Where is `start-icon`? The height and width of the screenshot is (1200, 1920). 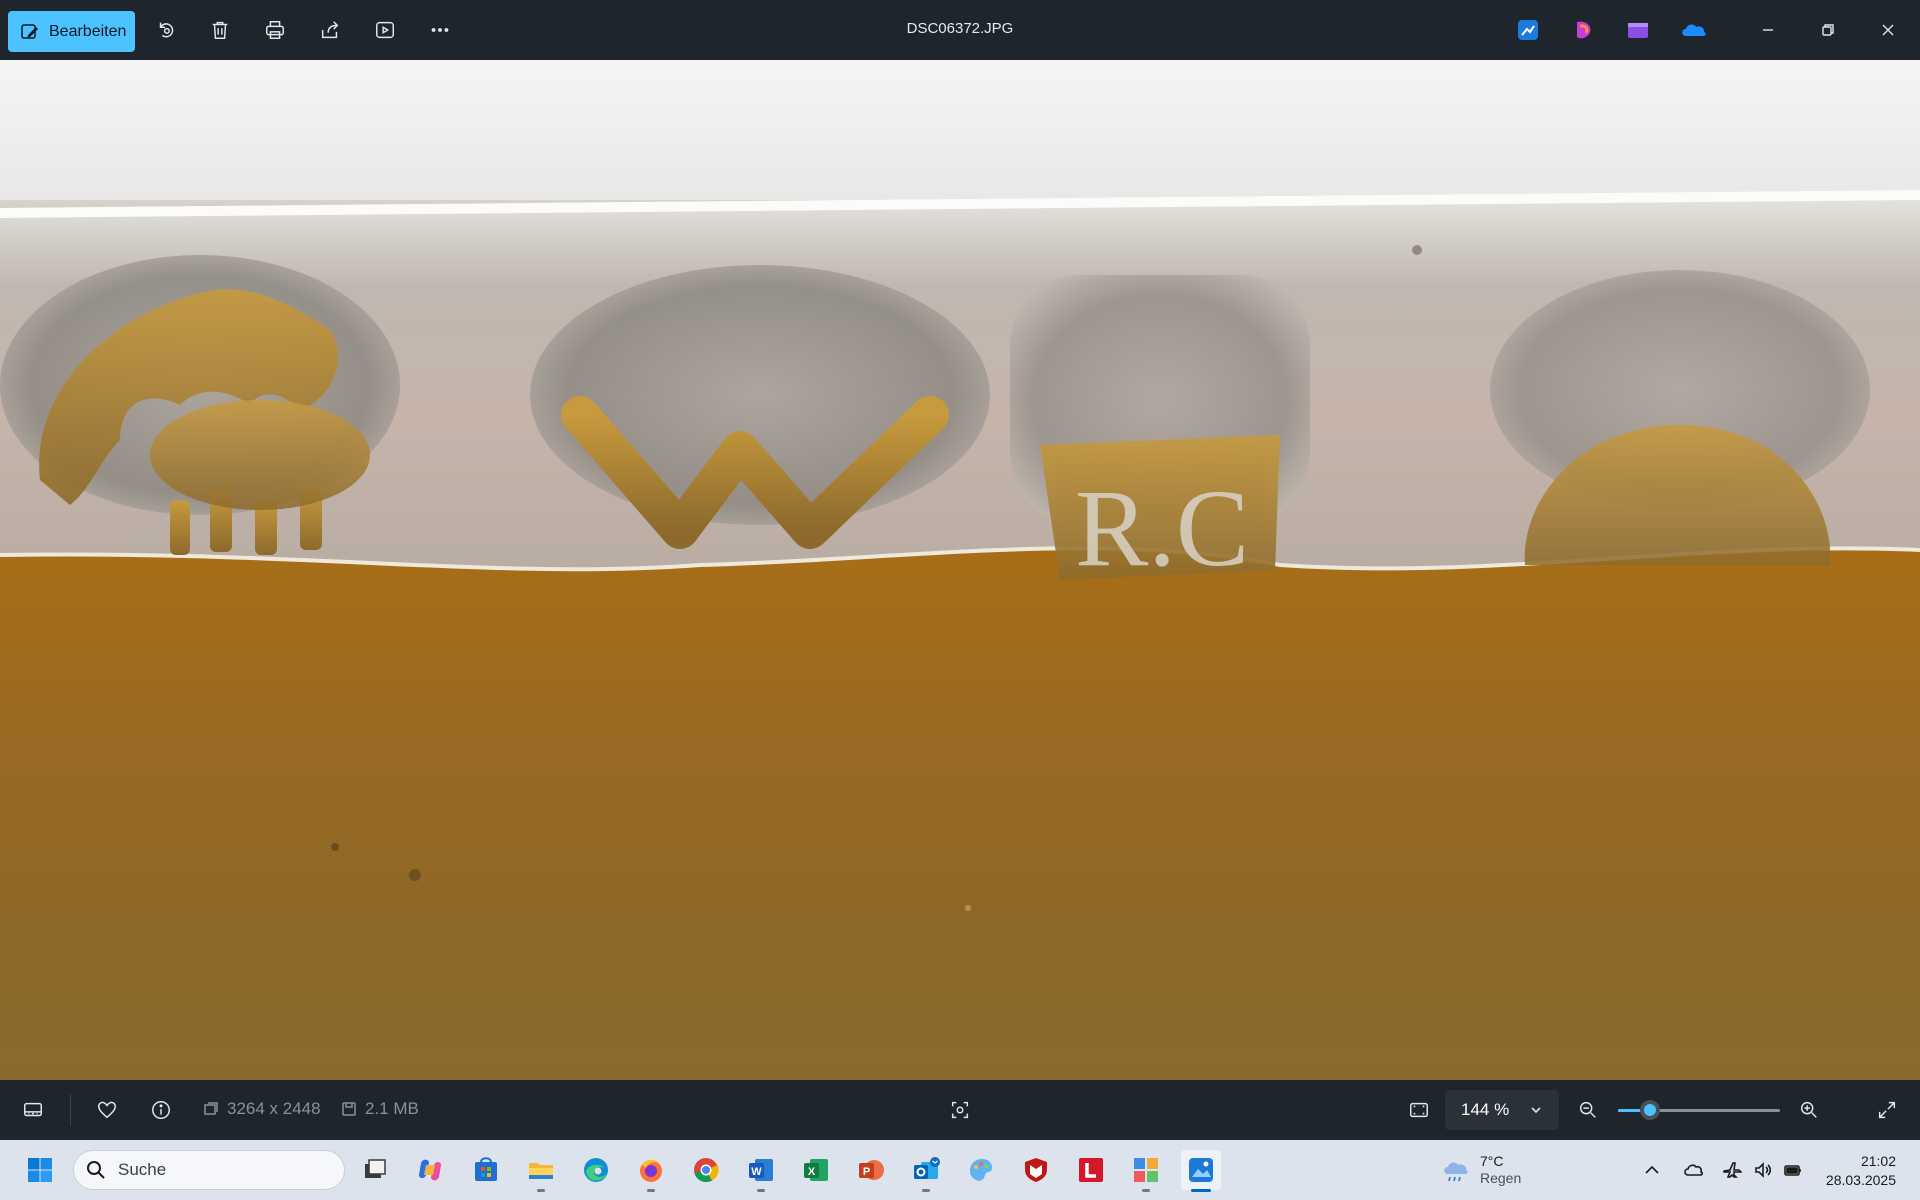
start-icon is located at coordinates (40, 1170).